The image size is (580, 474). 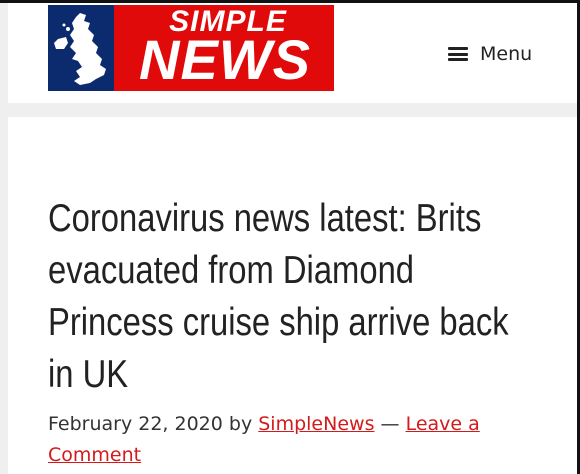 What do you see at coordinates (135, 424) in the screenshot?
I see `post-date: February 22, 2020` at bounding box center [135, 424].